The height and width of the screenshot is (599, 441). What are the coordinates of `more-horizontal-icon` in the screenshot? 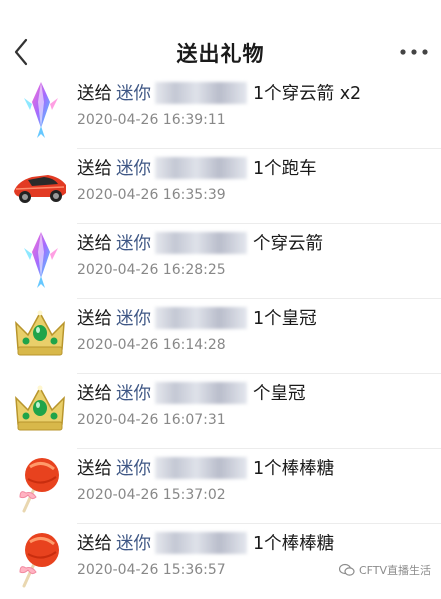 It's located at (414, 52).